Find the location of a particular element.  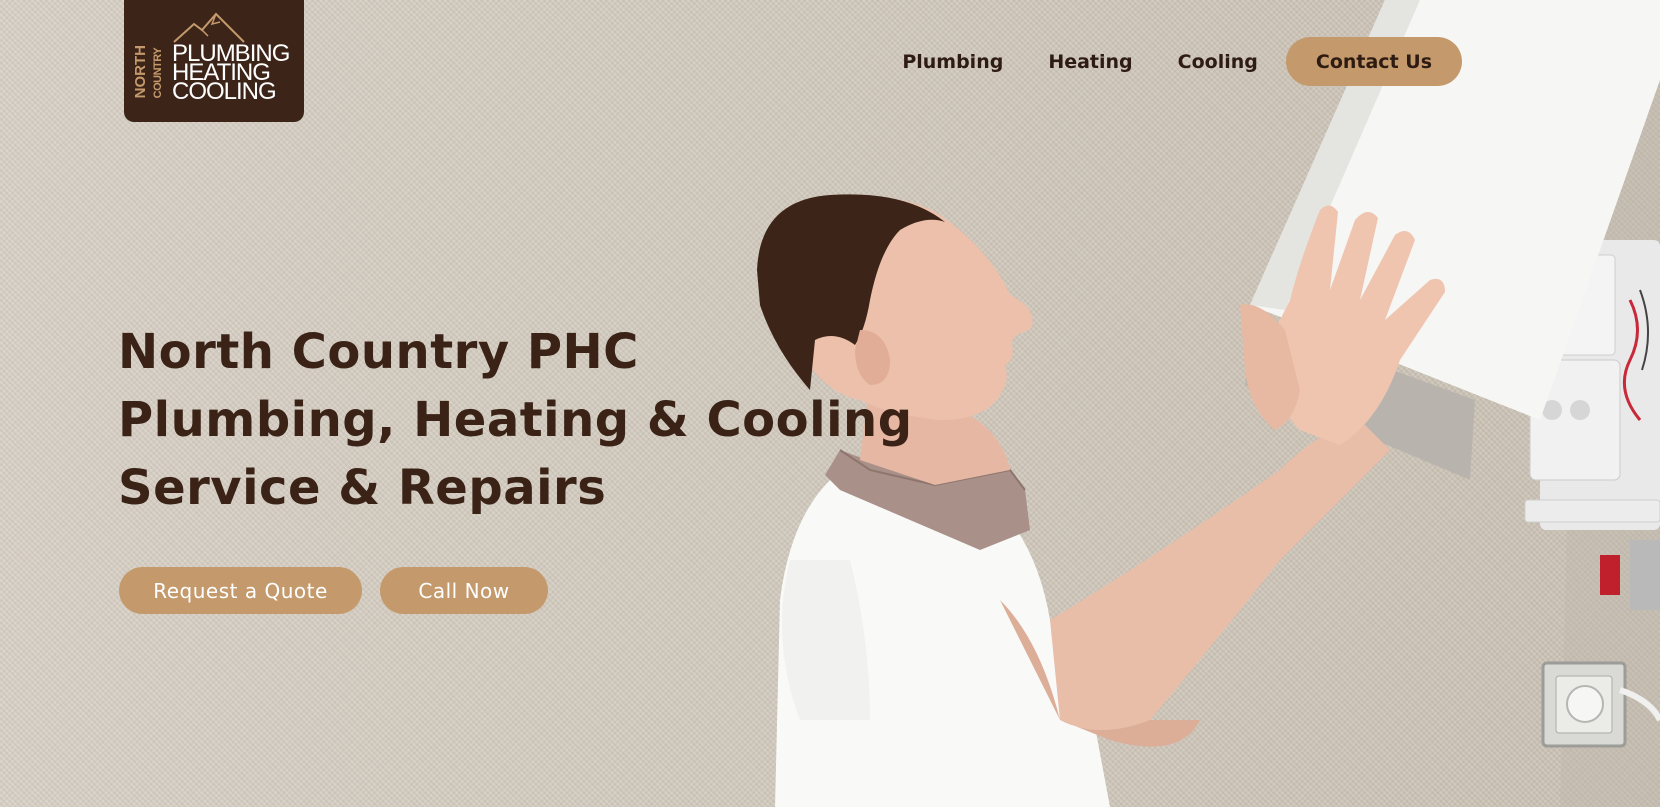

main-nav: Plumbing Heating Cooling Contact Us is located at coordinates (1182, 61).